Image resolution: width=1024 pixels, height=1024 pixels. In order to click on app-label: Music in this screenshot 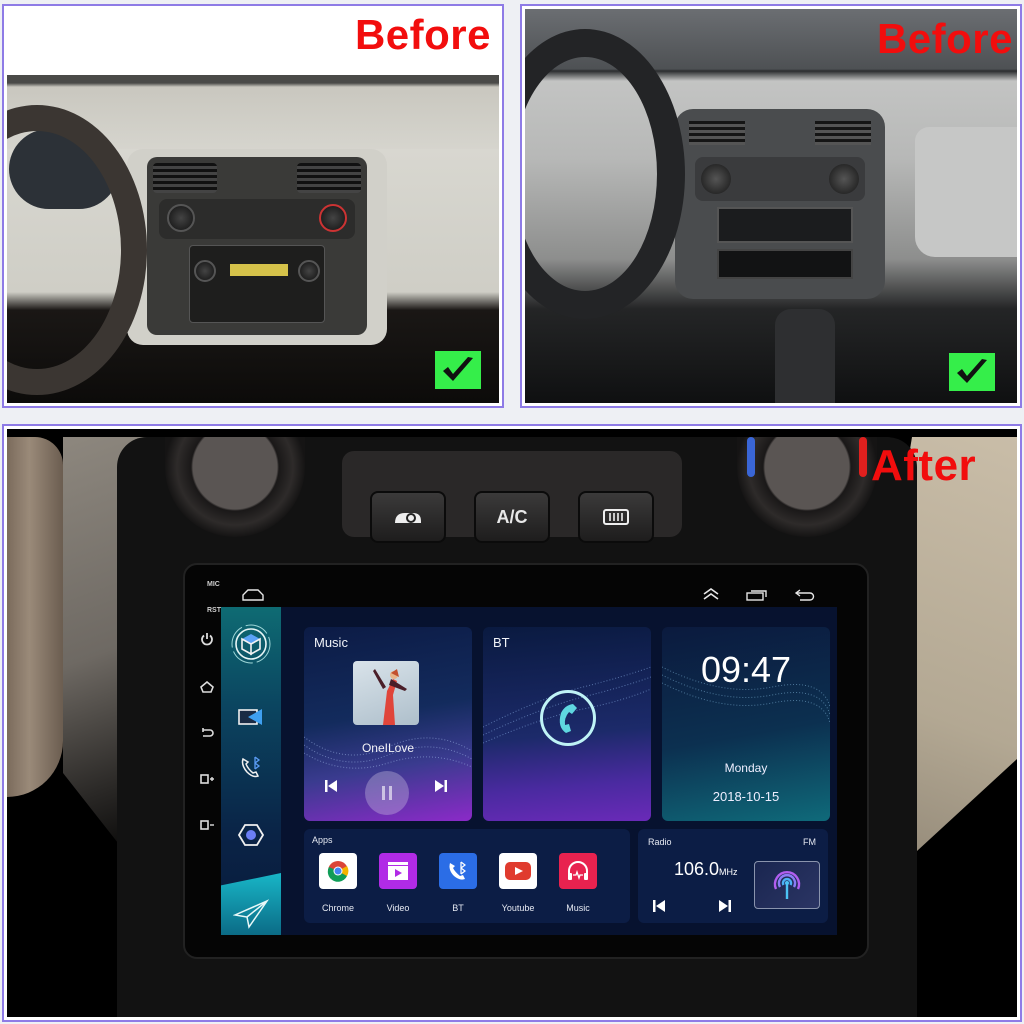, I will do `click(578, 908)`.